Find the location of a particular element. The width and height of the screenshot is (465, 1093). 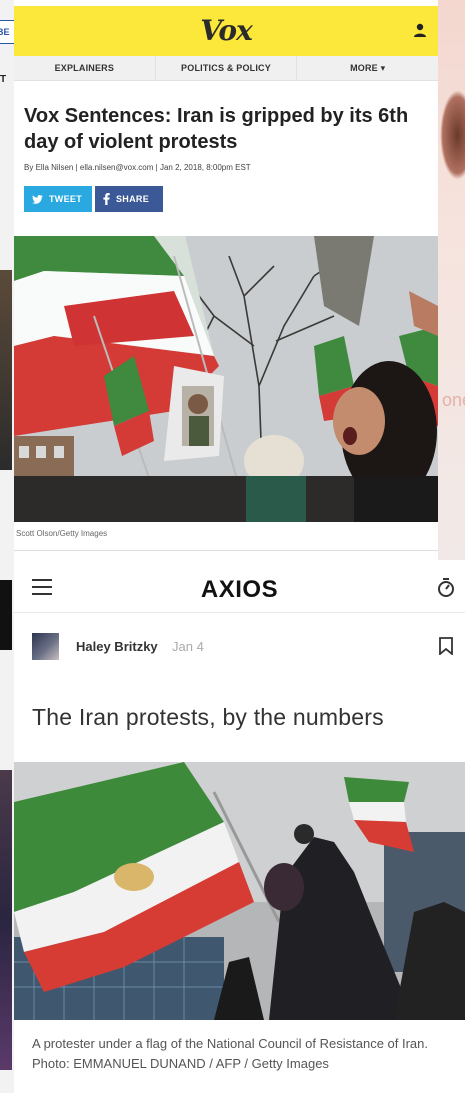

twitter-bird-icon is located at coordinates (37, 199).